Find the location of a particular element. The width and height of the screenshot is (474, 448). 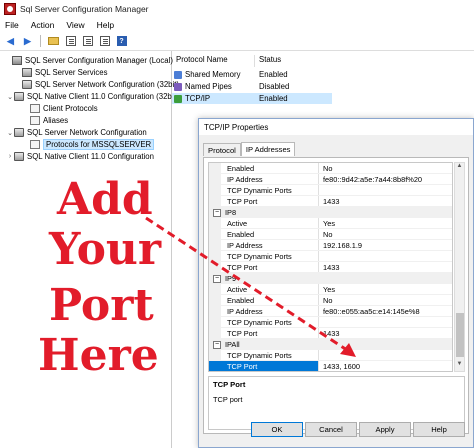

menu-bar: File Action View Help is located at coordinates (237, 25).